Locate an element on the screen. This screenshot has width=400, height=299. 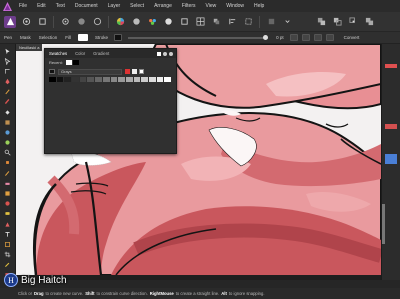
panel-menu-icon is located at coordinates (171, 53).